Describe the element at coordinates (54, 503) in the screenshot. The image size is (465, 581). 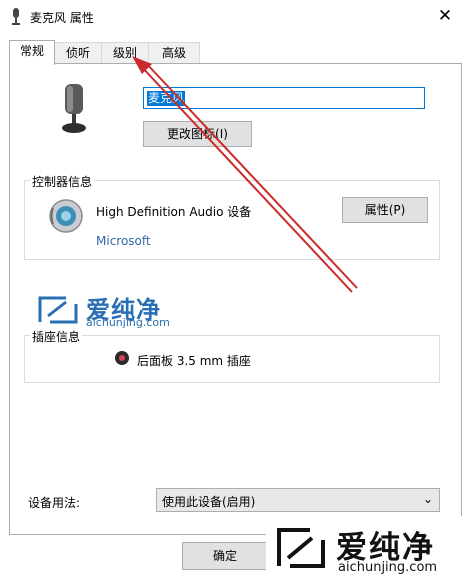
I see `device-usage-label: 设备用法:` at that location.